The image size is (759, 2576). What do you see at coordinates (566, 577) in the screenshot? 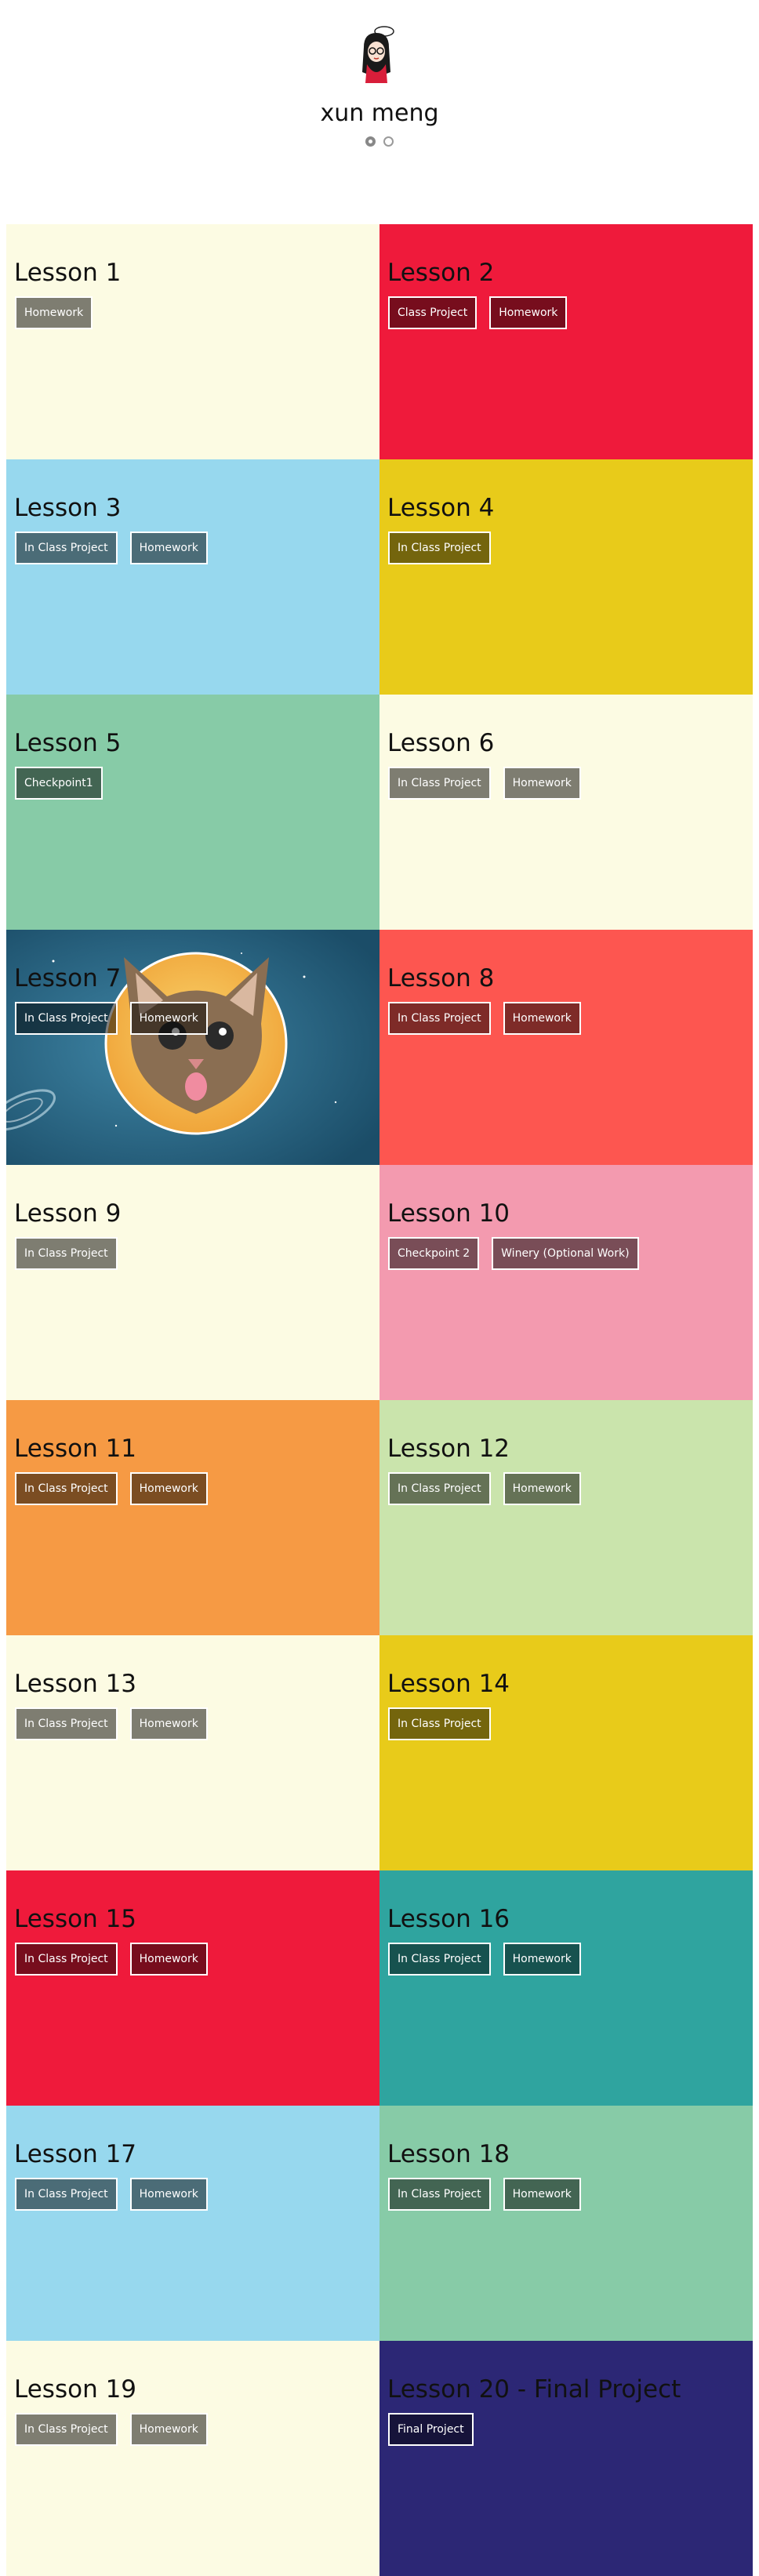
I see `lesson-tile: Lesson 4 In Class Project` at bounding box center [566, 577].